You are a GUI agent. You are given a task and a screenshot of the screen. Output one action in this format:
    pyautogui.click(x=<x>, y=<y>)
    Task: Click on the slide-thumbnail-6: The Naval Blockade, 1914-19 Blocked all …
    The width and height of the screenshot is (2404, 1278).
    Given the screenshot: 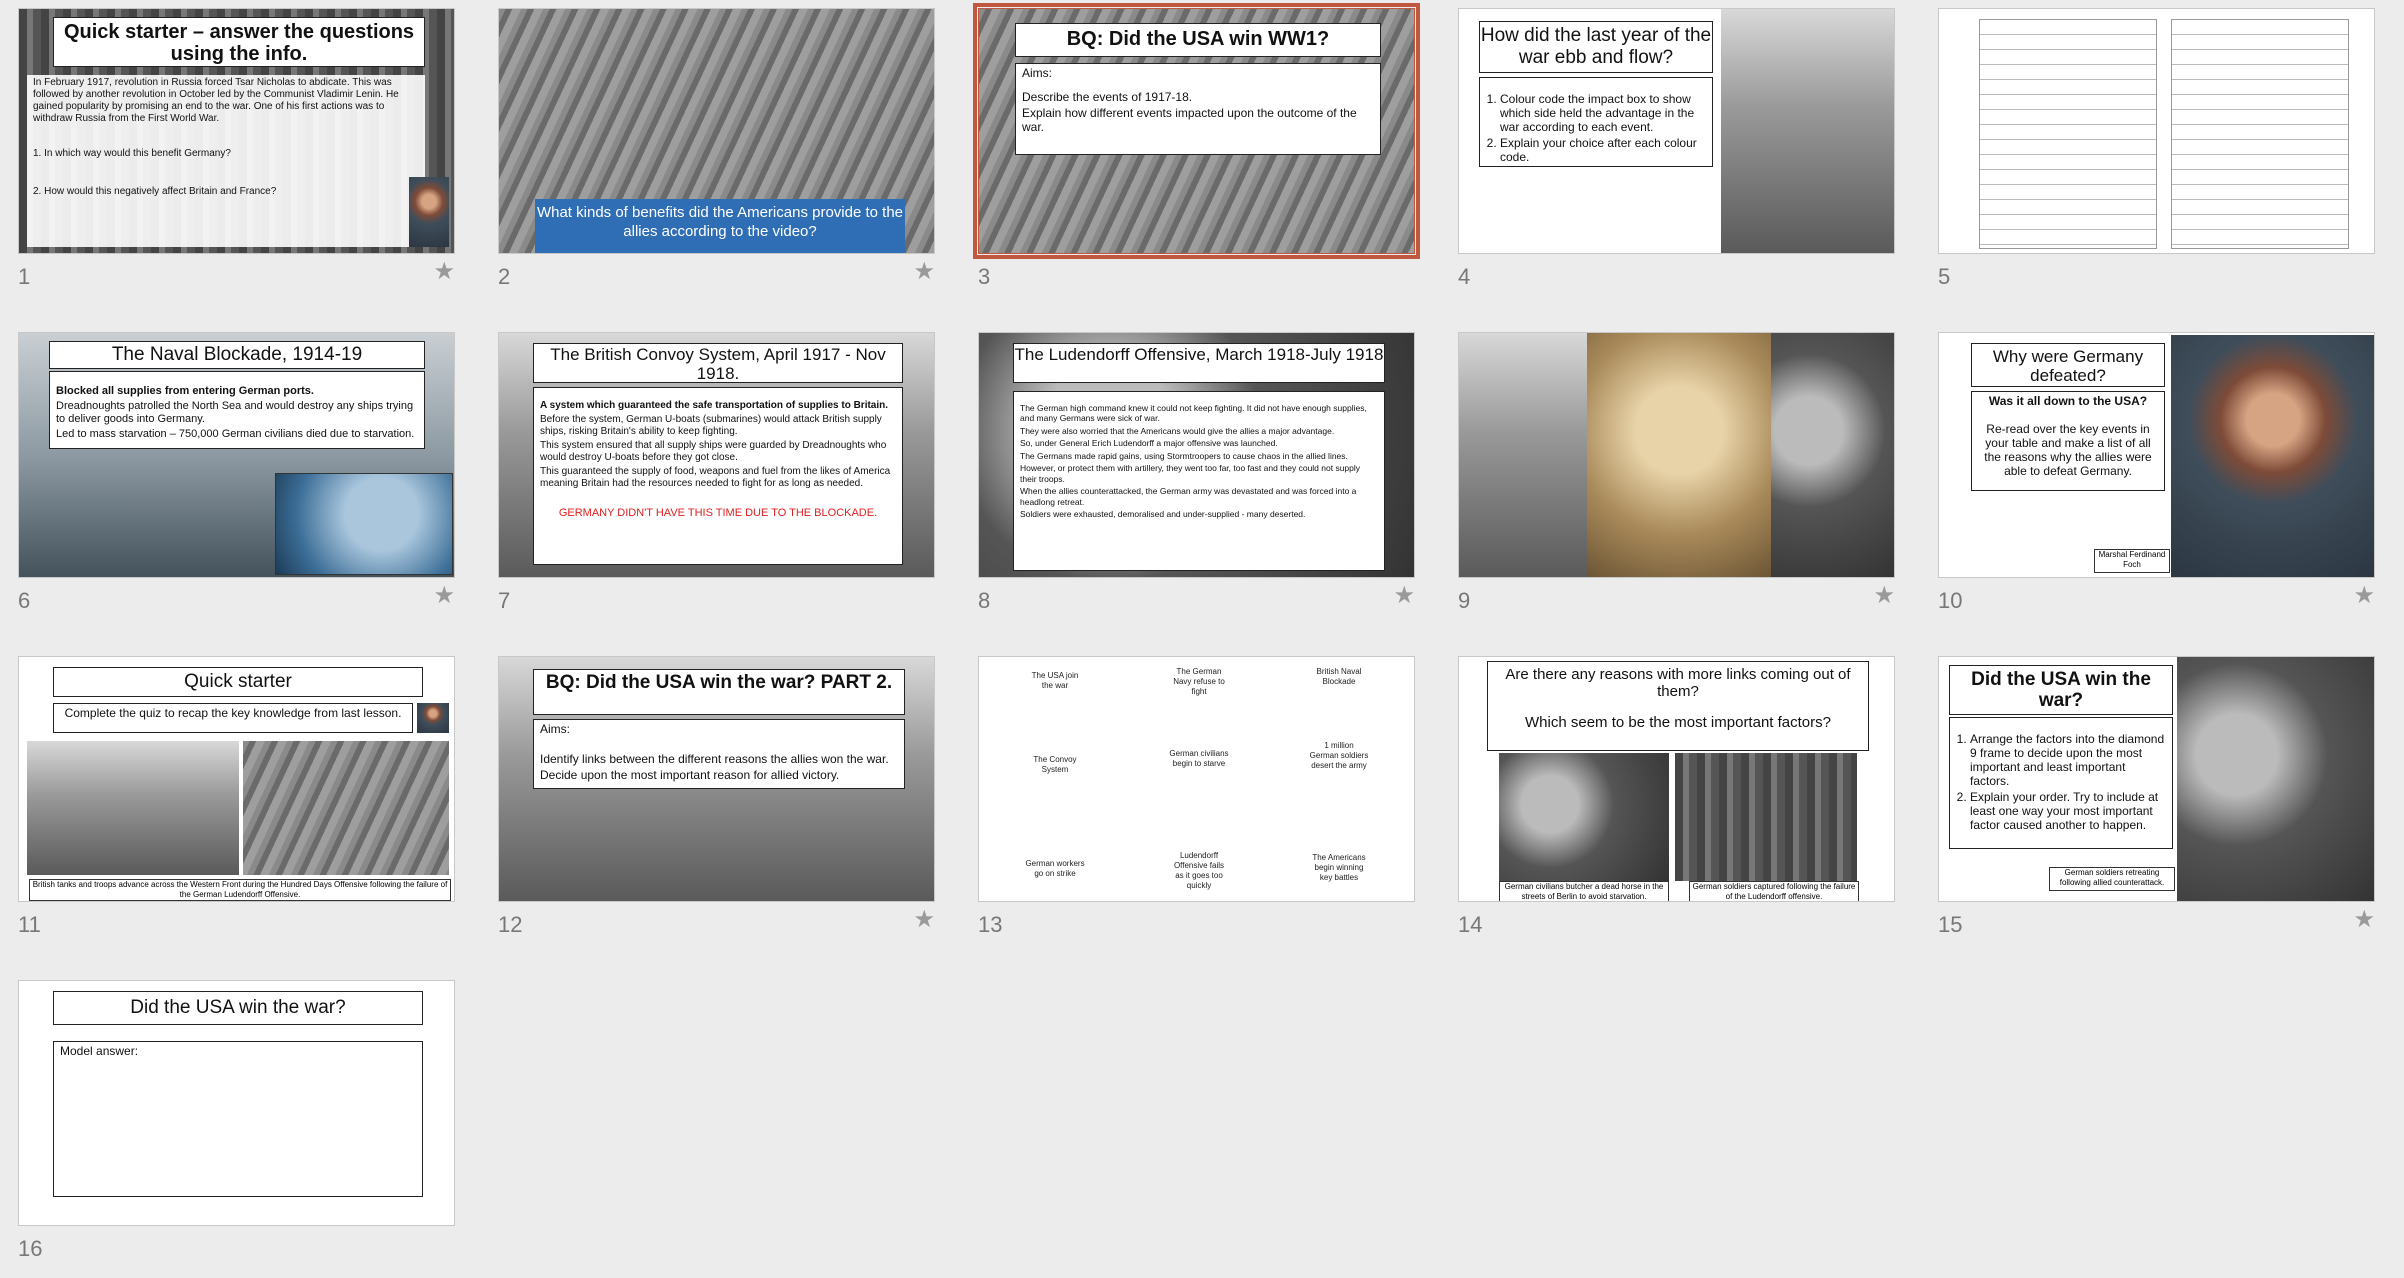 What is the action you would take?
    pyautogui.click(x=236, y=472)
    